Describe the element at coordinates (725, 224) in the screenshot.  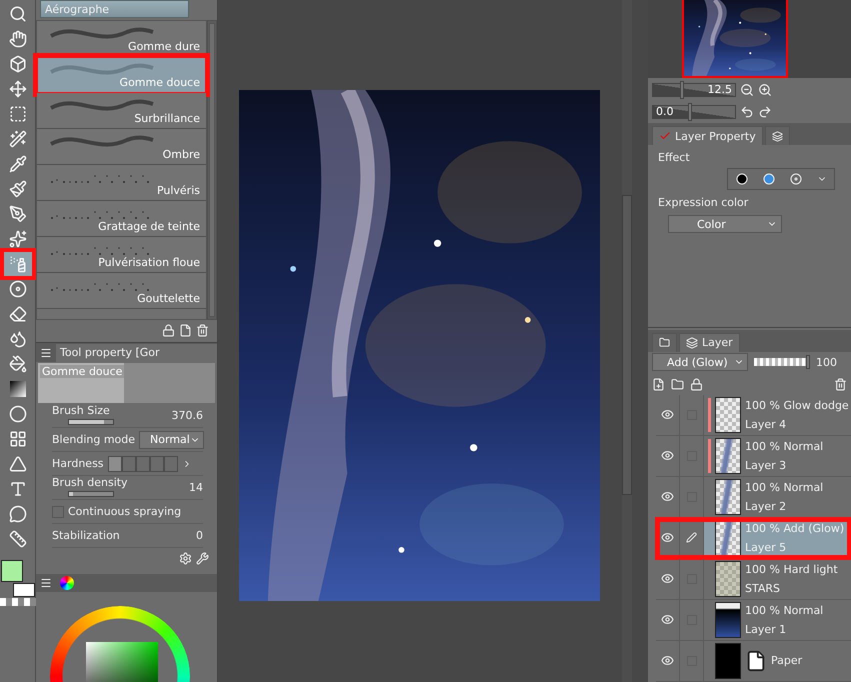
I see `expression-color-dropdown: Color` at that location.